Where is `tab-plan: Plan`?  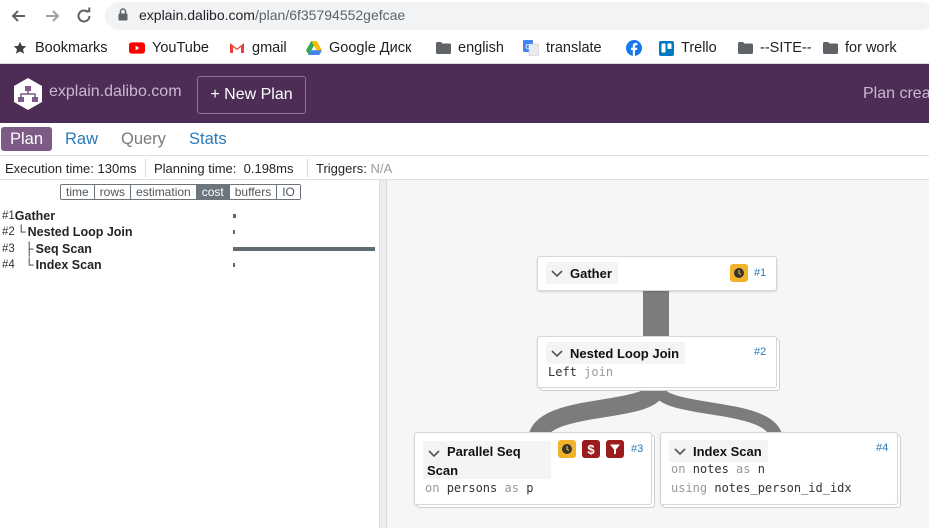 tab-plan: Plan is located at coordinates (27, 139).